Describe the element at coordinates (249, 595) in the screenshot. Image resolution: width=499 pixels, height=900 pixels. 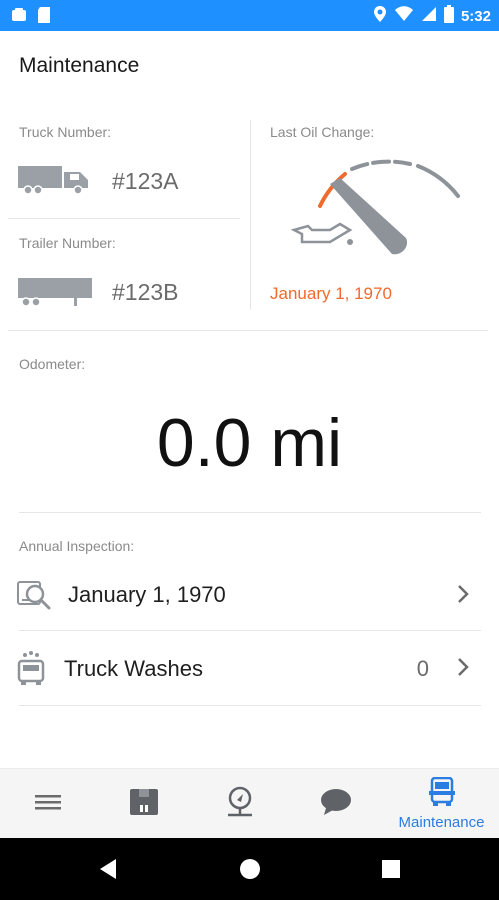
I see `annual-inspection-row: January 1, 1970` at that location.